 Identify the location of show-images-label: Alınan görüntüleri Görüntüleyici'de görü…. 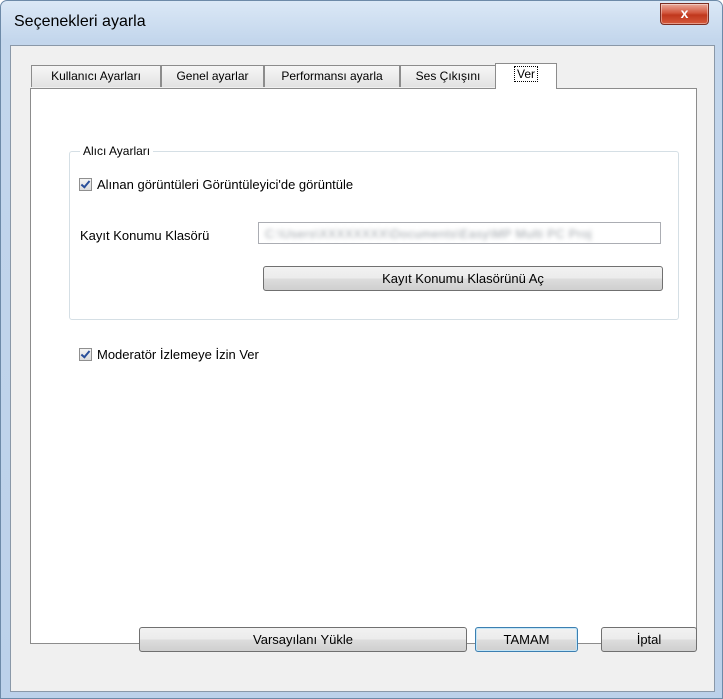
(225, 184).